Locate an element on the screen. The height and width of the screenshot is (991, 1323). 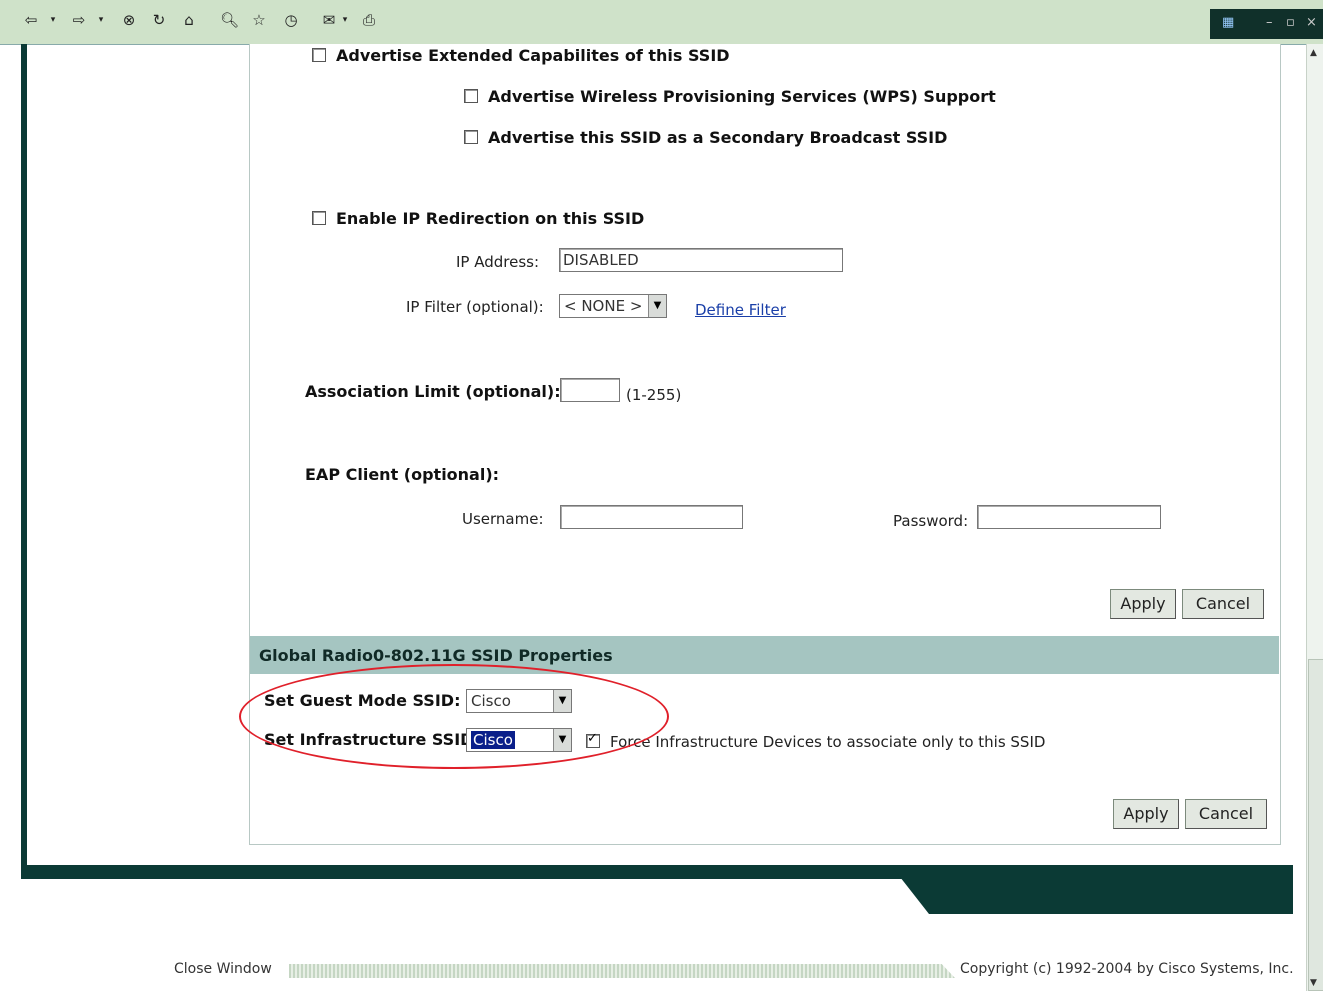
stop-icon: ⊗ is located at coordinates (129, 20).